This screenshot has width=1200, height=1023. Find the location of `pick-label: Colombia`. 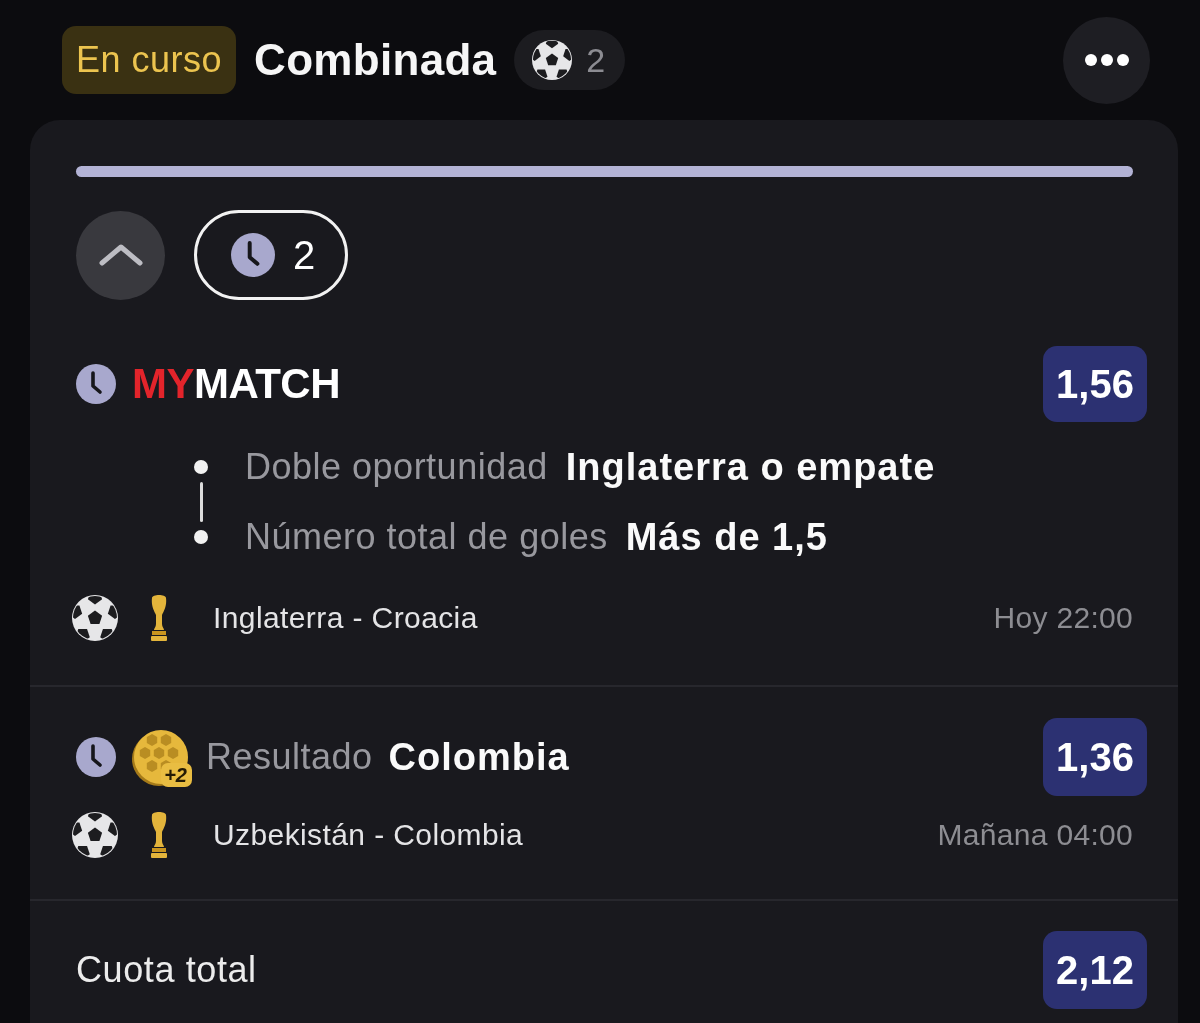

pick-label: Colombia is located at coordinates (479, 757).